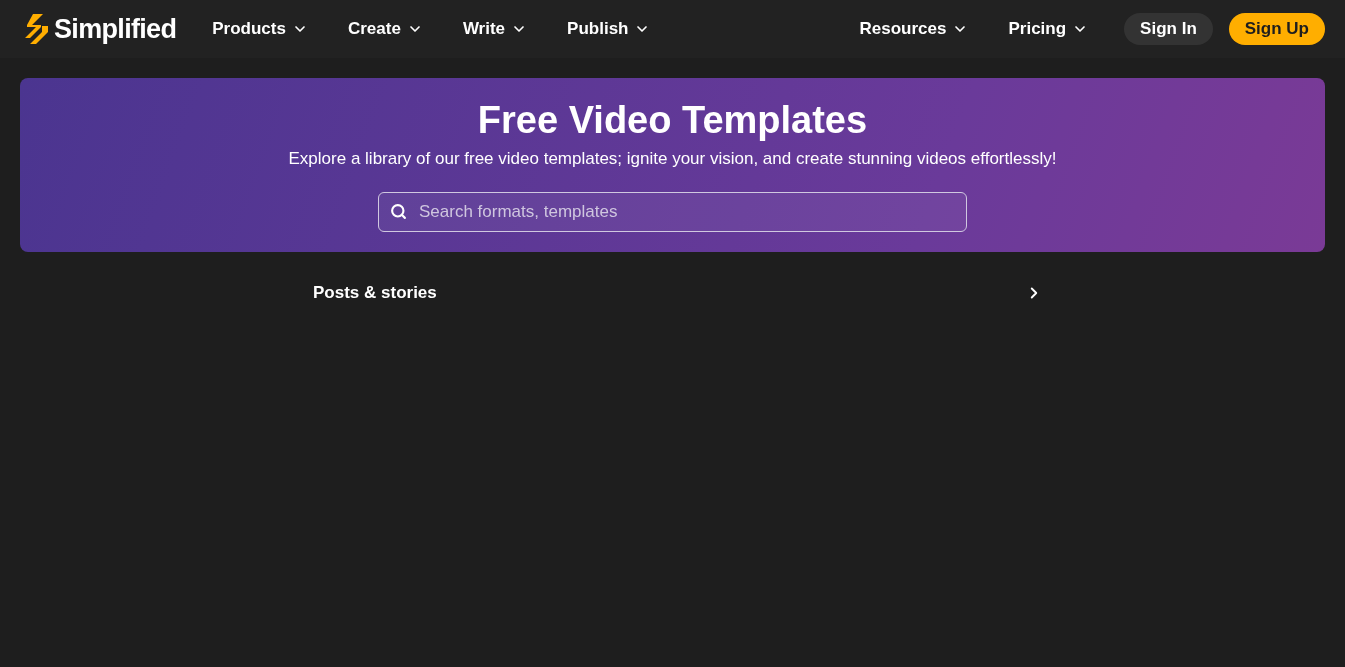 This screenshot has height=667, width=1345. Describe the element at coordinates (115, 29) in the screenshot. I see `logo-text: Simplified` at that location.